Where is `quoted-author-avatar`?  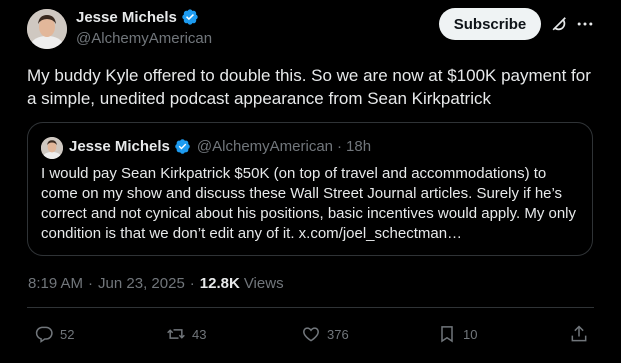 quoted-author-avatar is located at coordinates (52, 148).